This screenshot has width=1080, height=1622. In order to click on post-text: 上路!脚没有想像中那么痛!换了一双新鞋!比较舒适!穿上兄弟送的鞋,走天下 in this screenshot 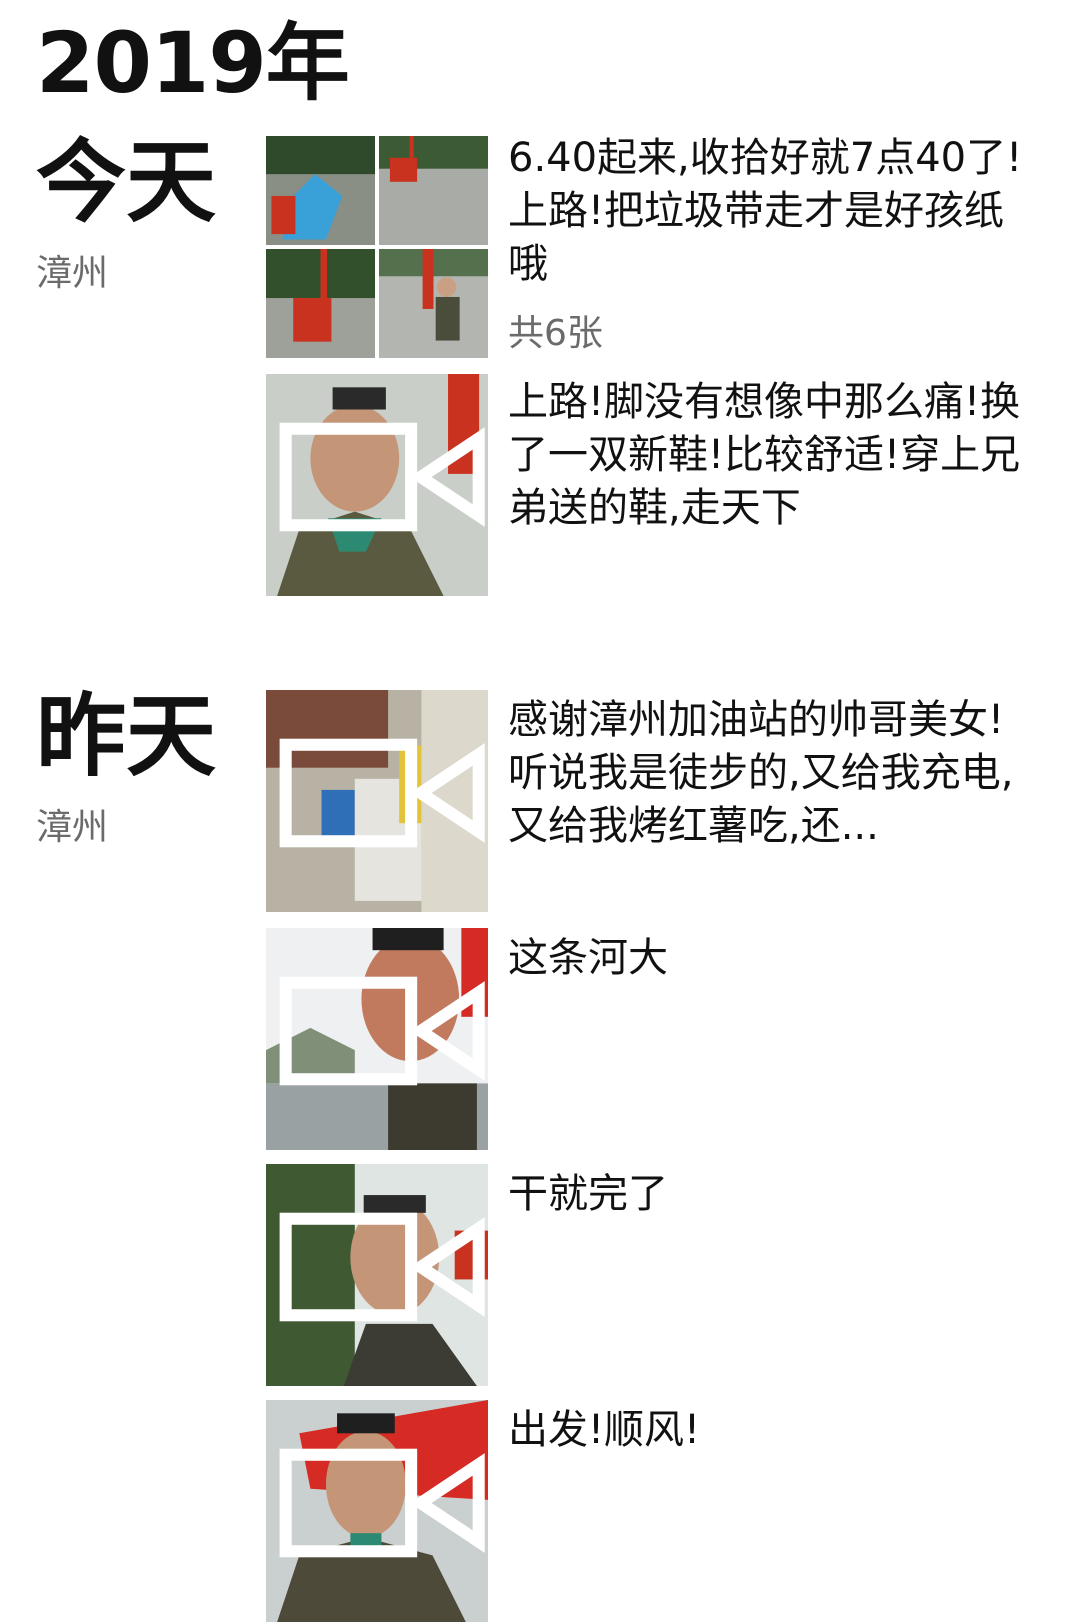, I will do `click(768, 455)`.